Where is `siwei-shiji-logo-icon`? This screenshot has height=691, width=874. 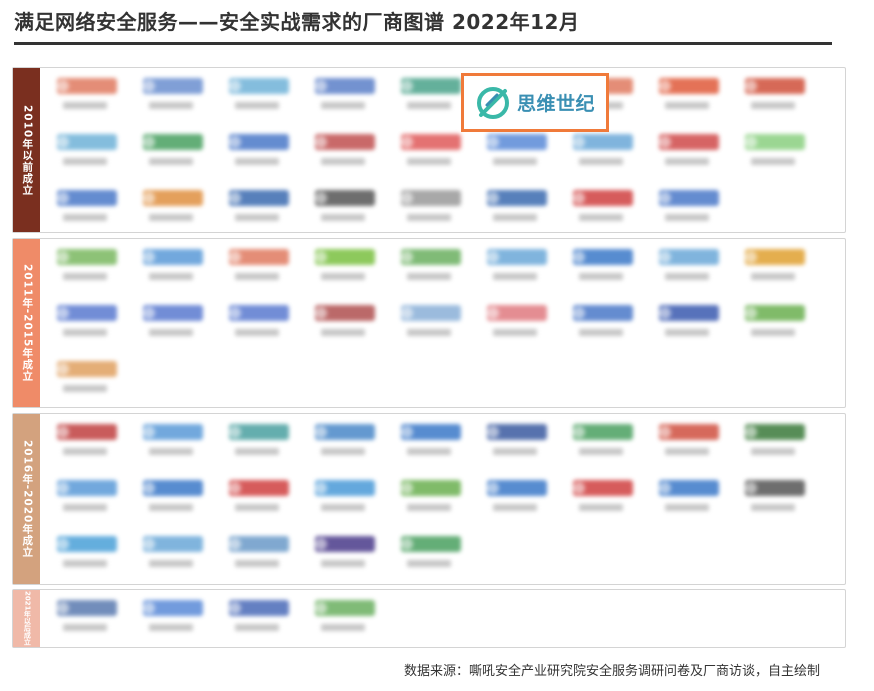
siwei-shiji-logo-icon is located at coordinates (492, 102).